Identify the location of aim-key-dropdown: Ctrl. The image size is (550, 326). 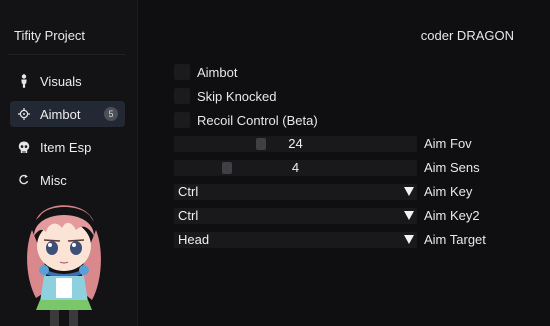
(295, 192).